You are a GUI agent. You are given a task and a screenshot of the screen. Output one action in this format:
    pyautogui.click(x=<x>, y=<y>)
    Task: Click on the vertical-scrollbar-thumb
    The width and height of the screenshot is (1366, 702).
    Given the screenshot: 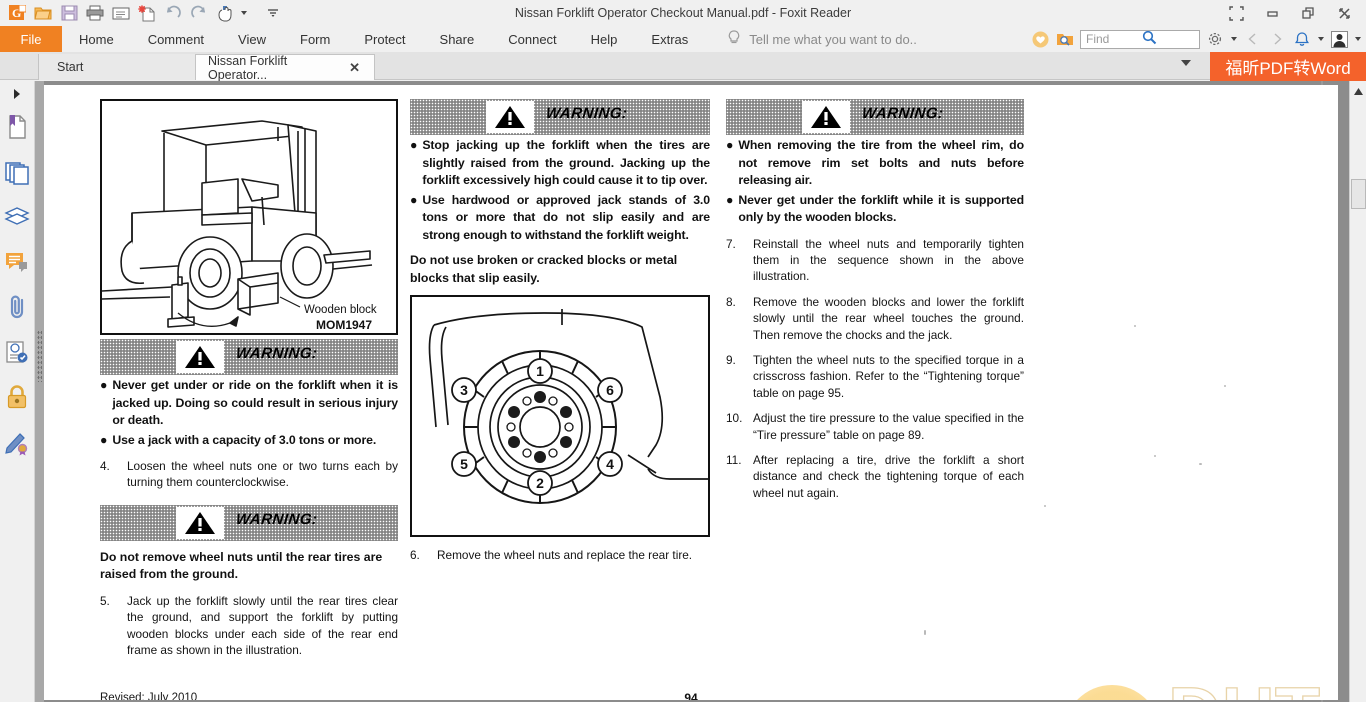 What is the action you would take?
    pyautogui.click(x=1358, y=194)
    